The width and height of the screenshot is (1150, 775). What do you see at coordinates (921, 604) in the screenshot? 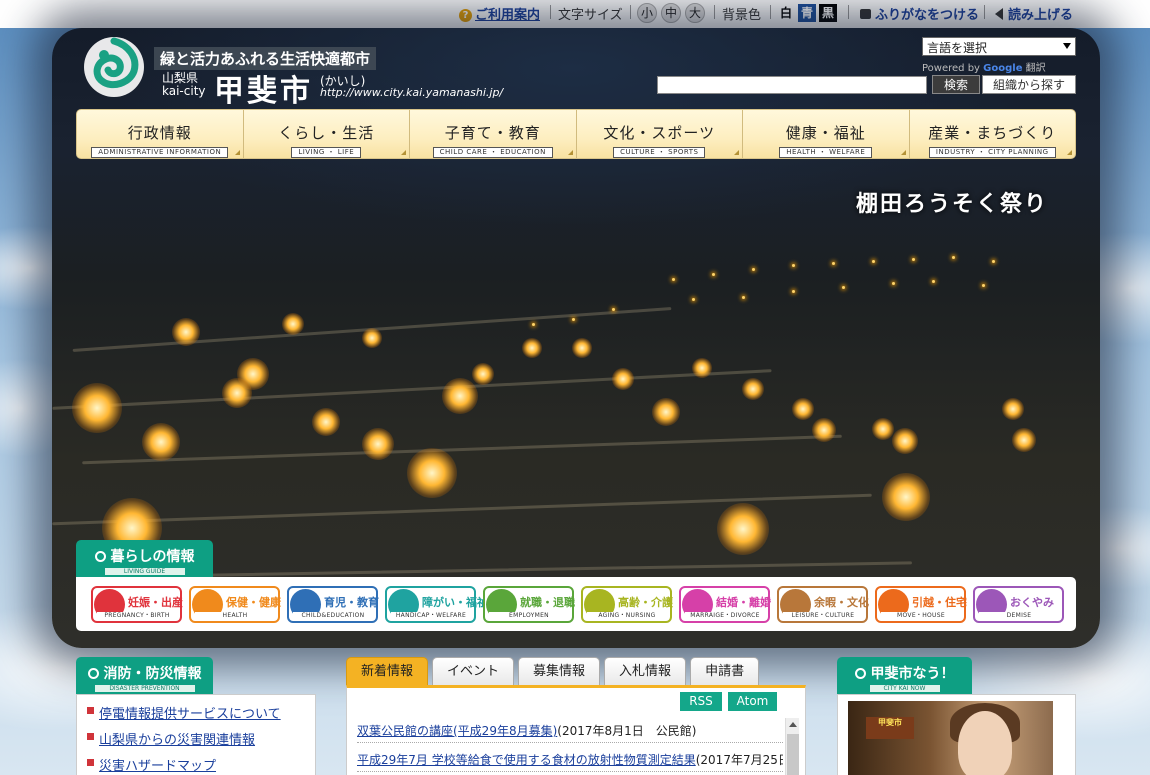
I see `living-guide-item: 引越・住宅 MOVE・HOUSE` at bounding box center [921, 604].